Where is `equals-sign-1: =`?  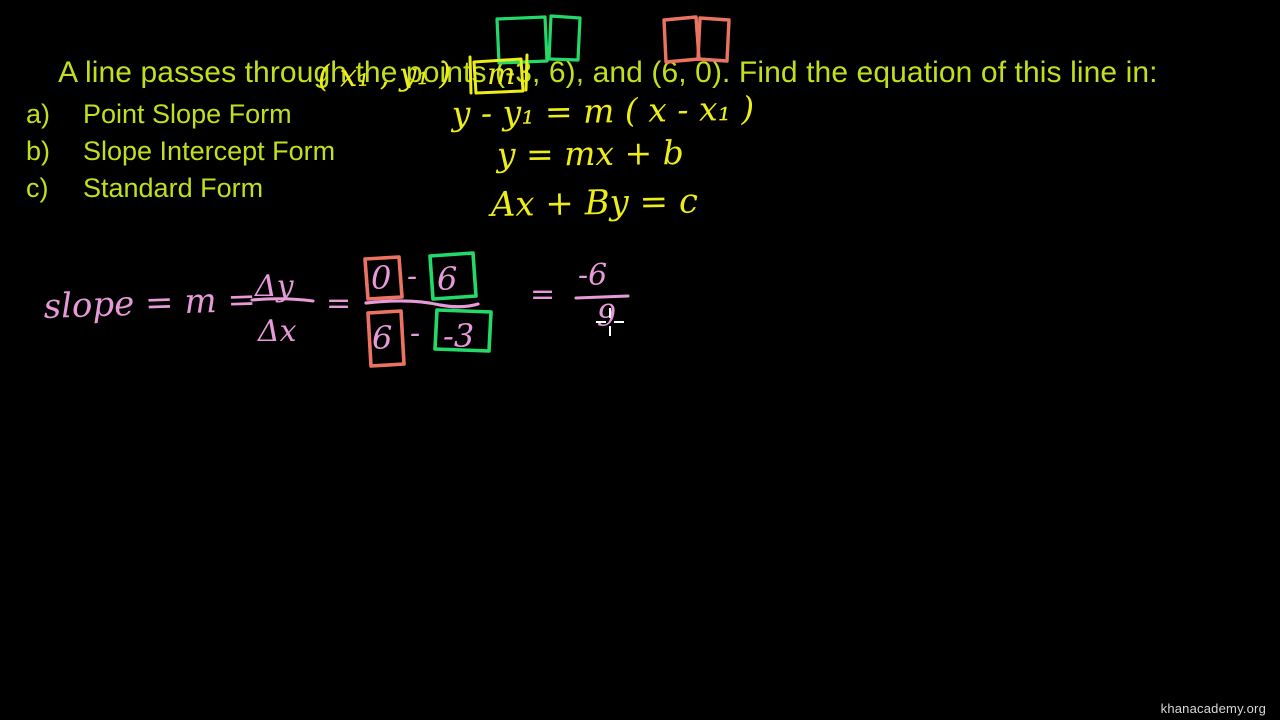 equals-sign-1: = is located at coordinates (338, 303).